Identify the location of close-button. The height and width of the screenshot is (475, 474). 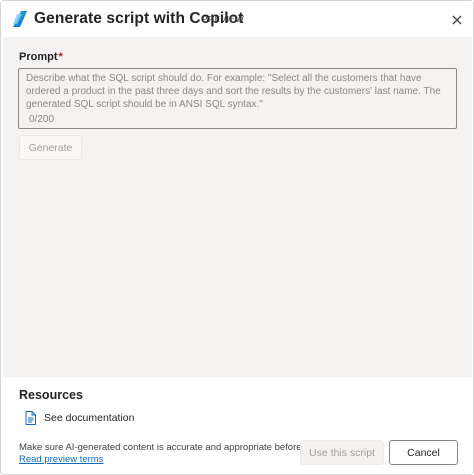
(457, 20).